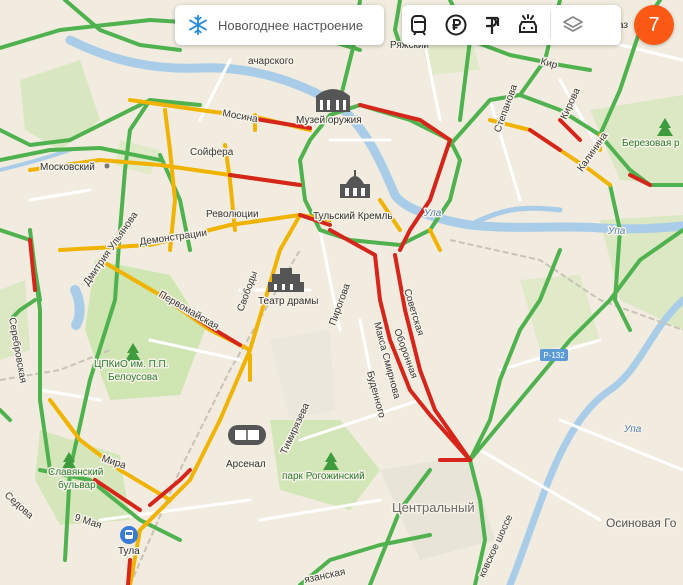 The width and height of the screenshot is (683, 585). I want to click on ruble-icon, so click(456, 25).